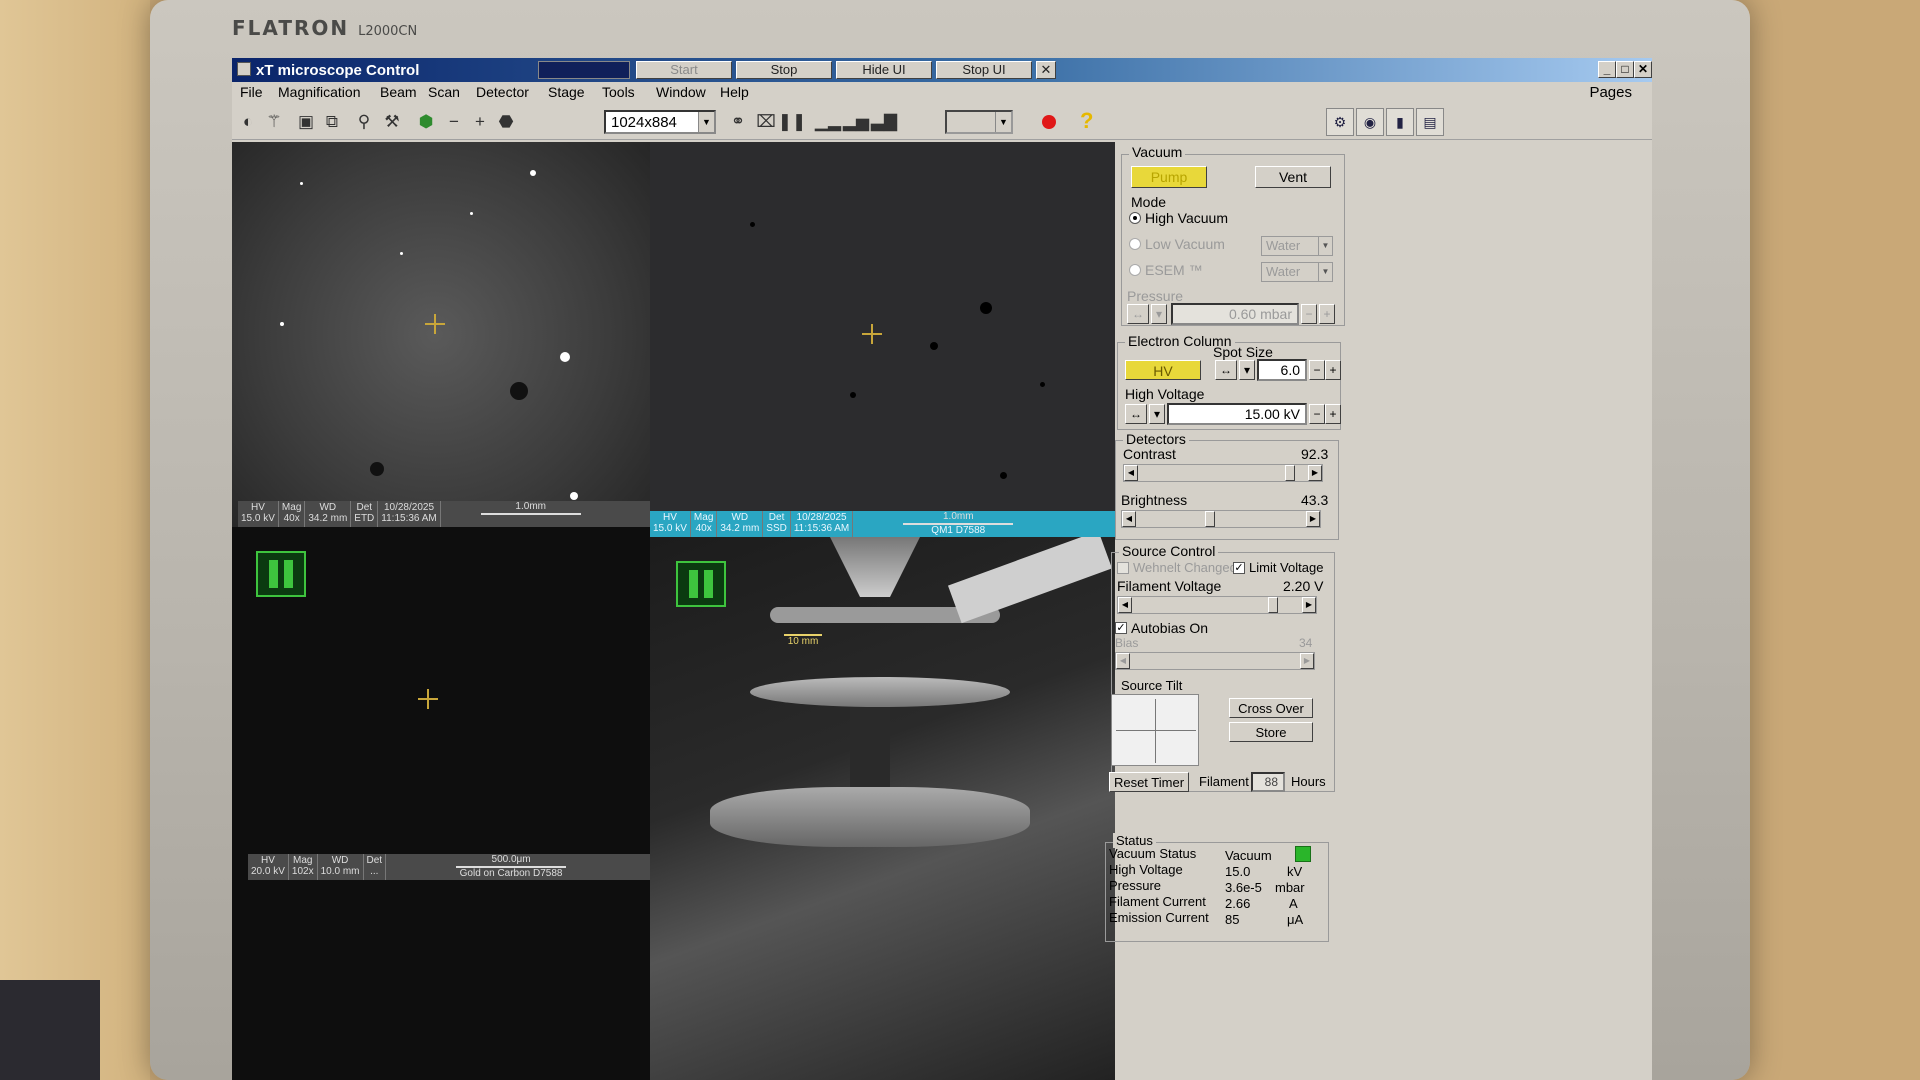 The height and width of the screenshot is (1080, 1920). I want to click on settings-page-icon: ⚙, so click(1340, 122).